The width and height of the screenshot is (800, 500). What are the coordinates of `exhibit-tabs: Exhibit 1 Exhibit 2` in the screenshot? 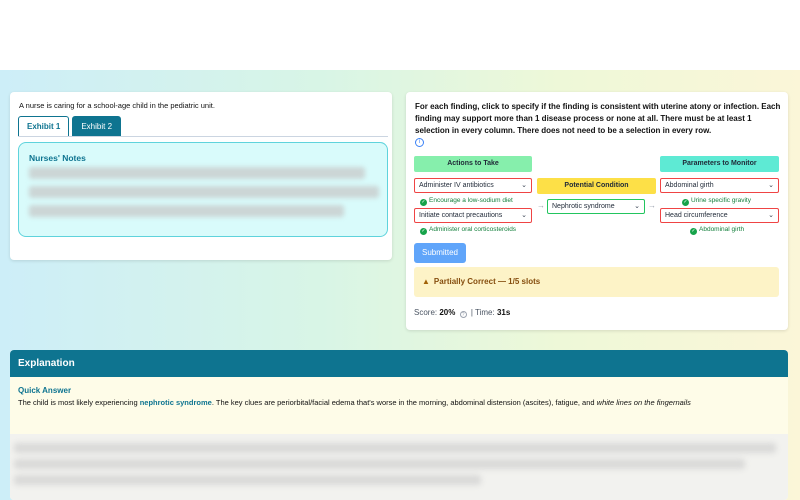 It's located at (70, 126).